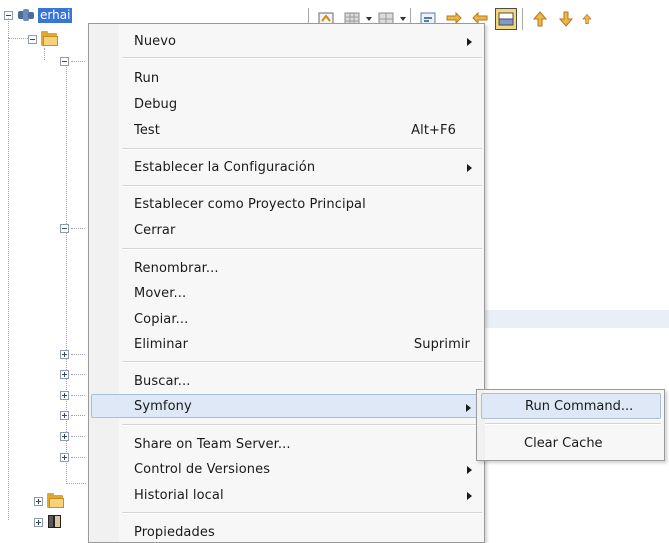  What do you see at coordinates (286, 531) in the screenshot?
I see `menu-item-propiedades: Propiedades` at bounding box center [286, 531].